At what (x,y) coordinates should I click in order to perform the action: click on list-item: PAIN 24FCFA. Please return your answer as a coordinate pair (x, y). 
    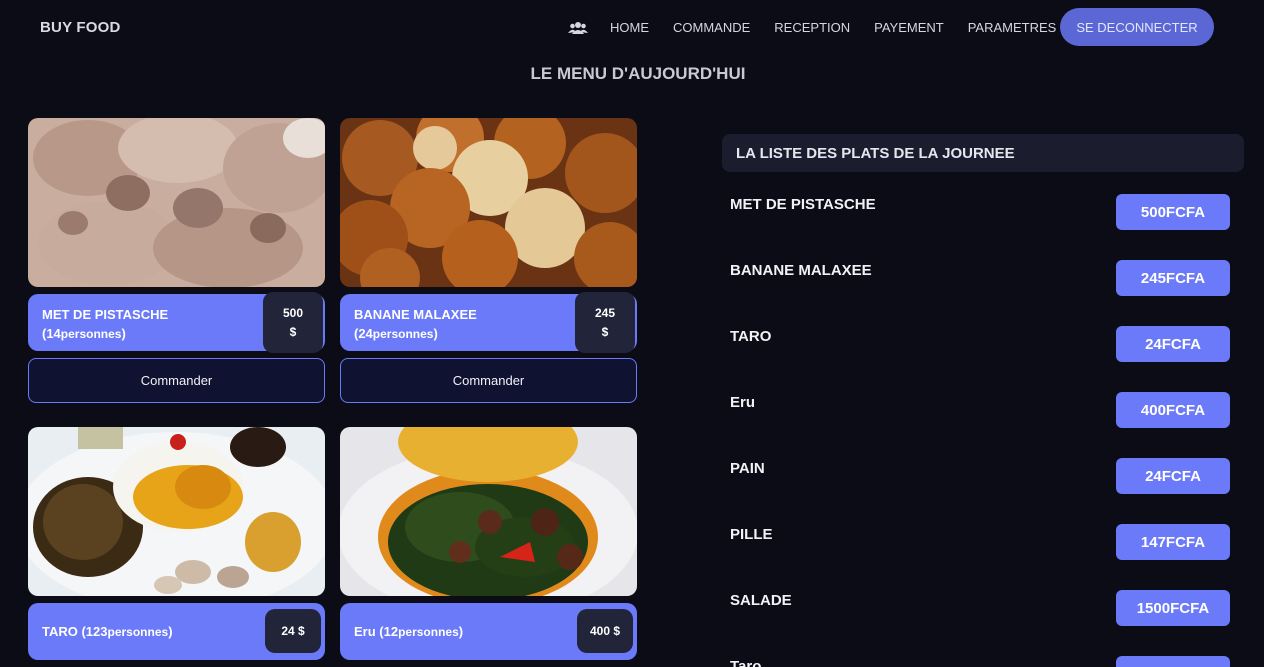
    Looking at the image, I should click on (983, 478).